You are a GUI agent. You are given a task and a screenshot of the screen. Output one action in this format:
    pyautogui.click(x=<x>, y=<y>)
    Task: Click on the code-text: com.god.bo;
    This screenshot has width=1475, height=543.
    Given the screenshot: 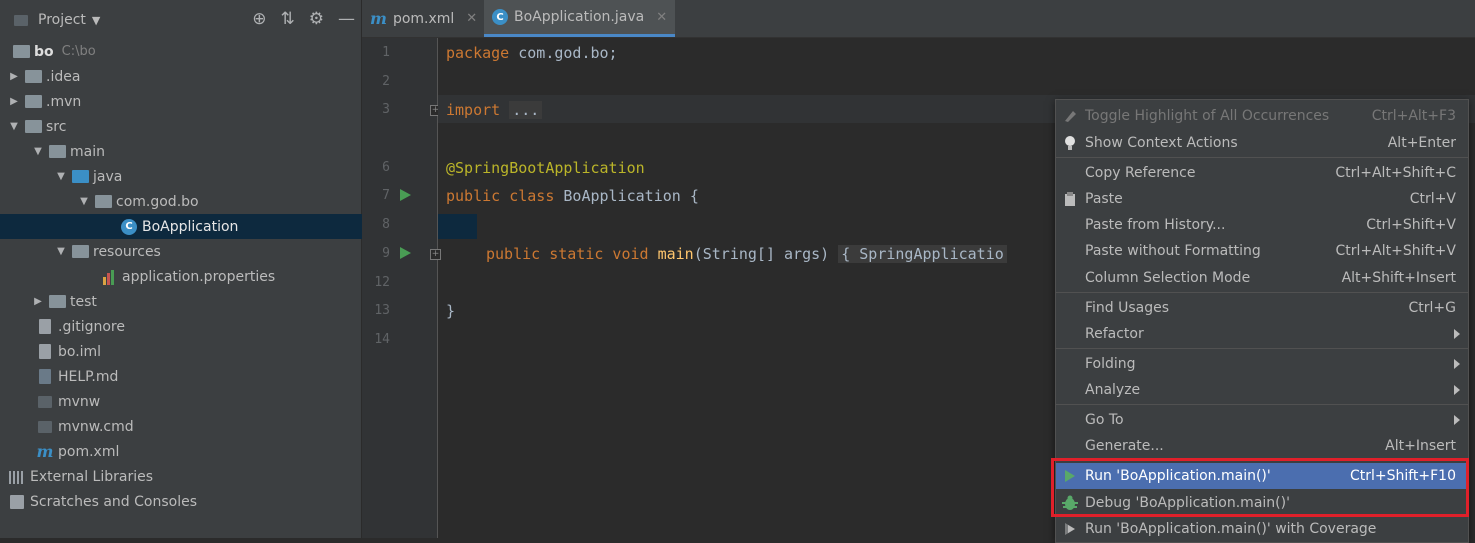 What is the action you would take?
    pyautogui.click(x=563, y=53)
    